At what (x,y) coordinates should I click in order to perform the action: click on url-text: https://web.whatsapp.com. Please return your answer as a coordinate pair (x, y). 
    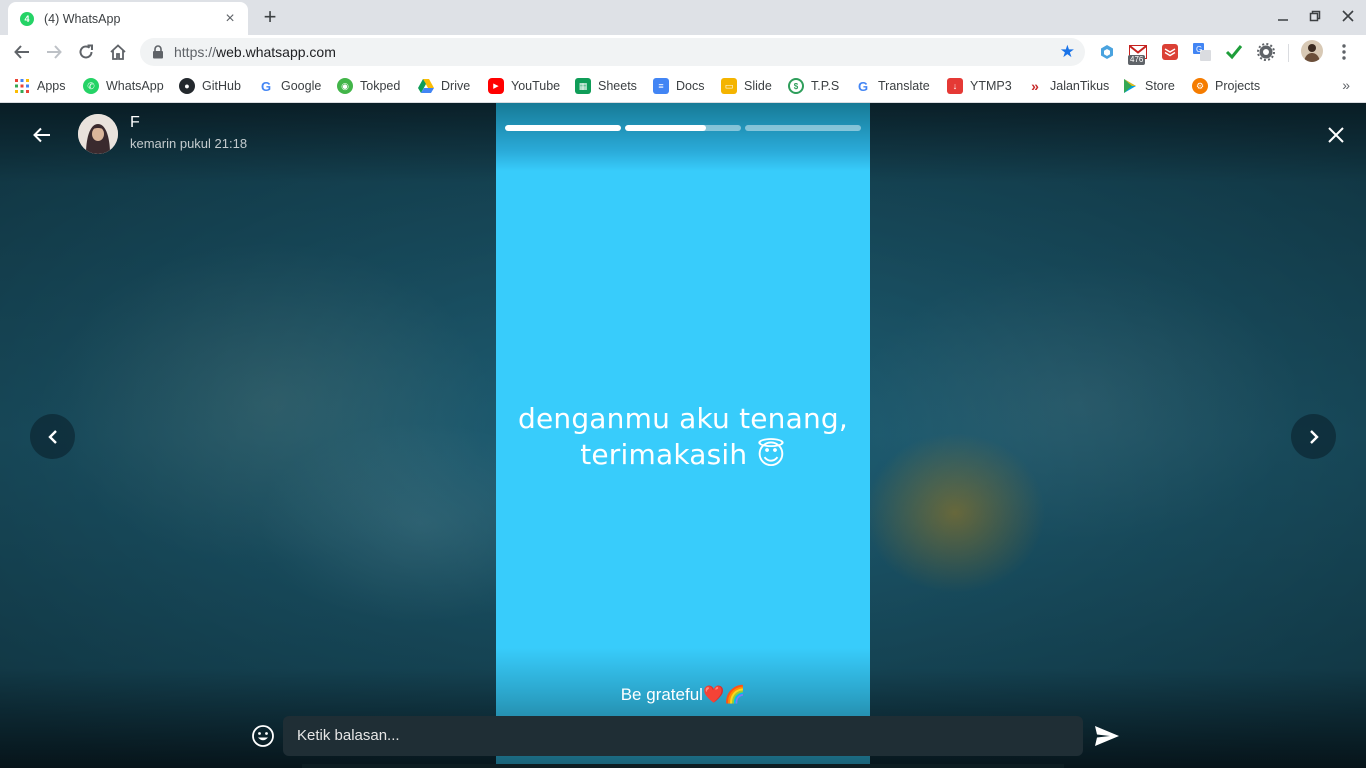
    Looking at the image, I should click on (255, 52).